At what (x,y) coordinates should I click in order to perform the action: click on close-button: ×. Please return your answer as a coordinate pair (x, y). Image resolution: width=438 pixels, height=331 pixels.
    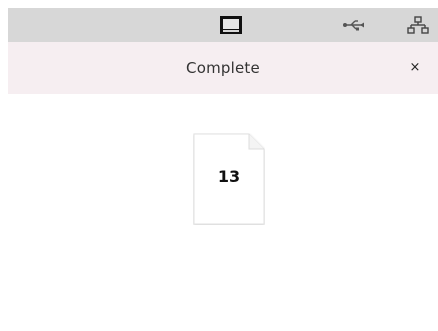
    Looking at the image, I should click on (415, 68).